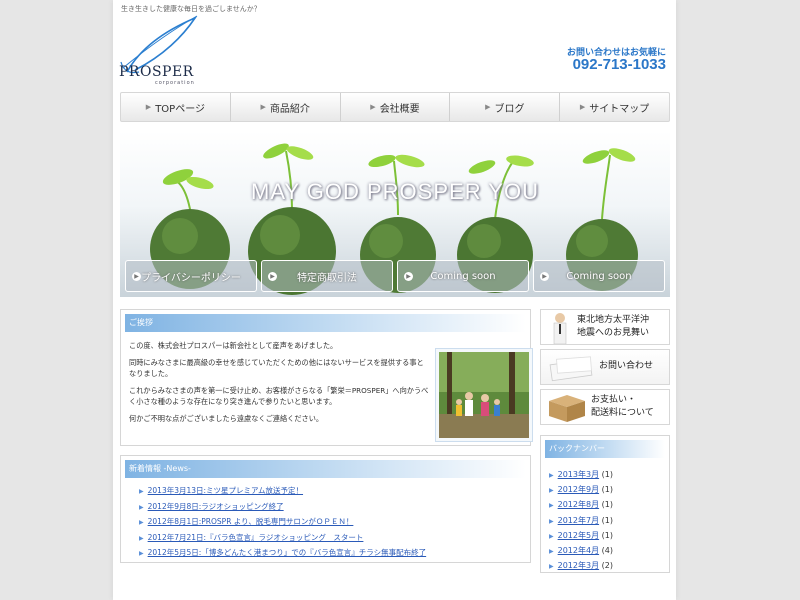 Image resolution: width=800 pixels, height=600 pixels. I want to click on archive-link: 2012年4月, so click(578, 550).